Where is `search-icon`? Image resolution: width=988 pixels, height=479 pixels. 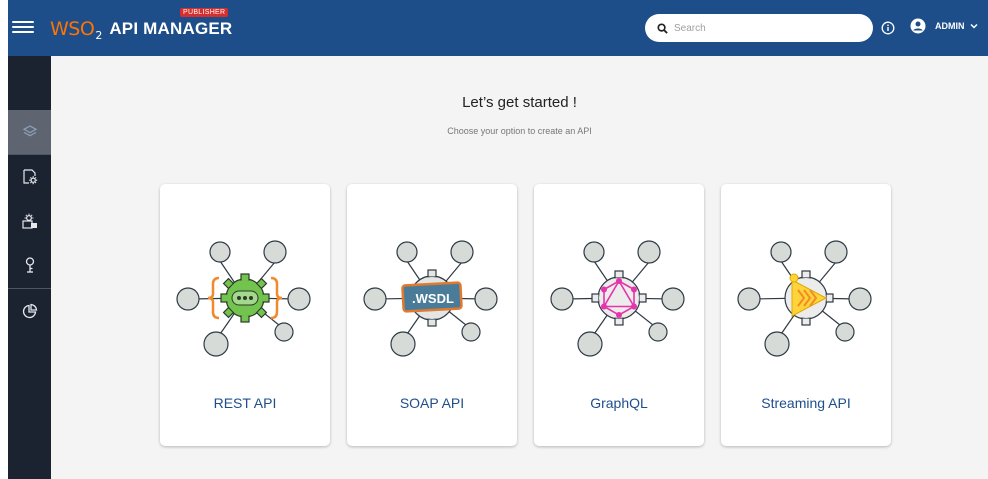 search-icon is located at coordinates (662, 28).